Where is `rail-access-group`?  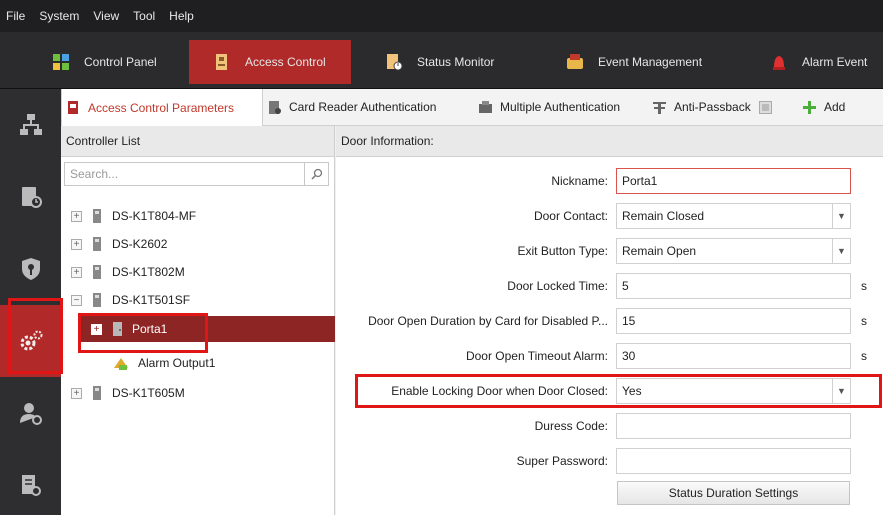 rail-access-group is located at coordinates (30, 269).